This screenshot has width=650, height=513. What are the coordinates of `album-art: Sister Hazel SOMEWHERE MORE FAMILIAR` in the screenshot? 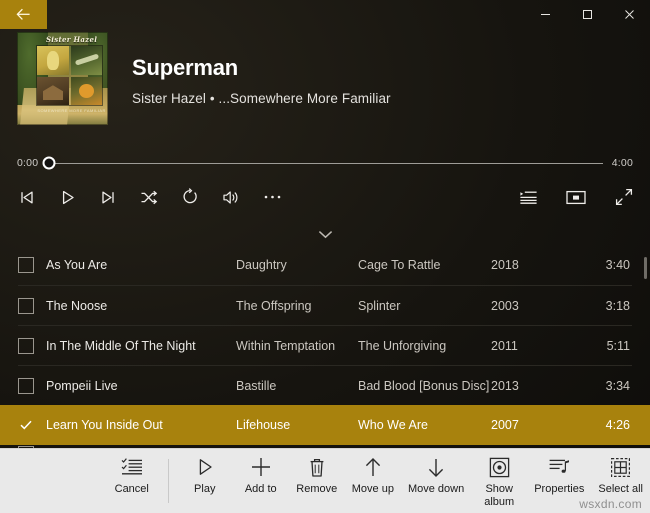 It's located at (62, 78).